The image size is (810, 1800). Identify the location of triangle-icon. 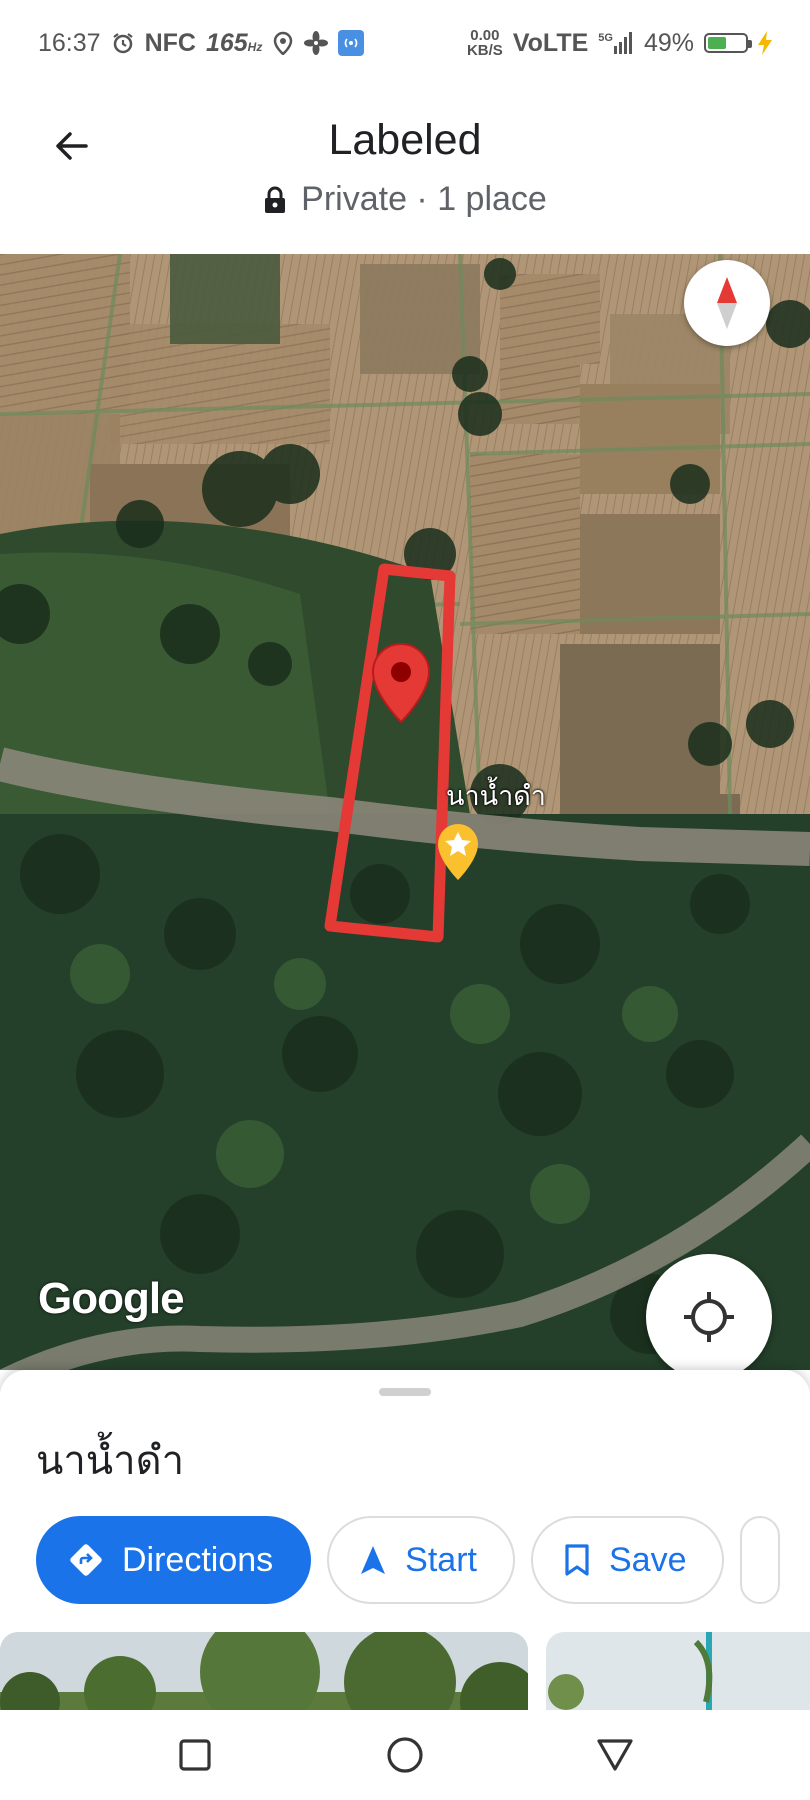
(615, 1755).